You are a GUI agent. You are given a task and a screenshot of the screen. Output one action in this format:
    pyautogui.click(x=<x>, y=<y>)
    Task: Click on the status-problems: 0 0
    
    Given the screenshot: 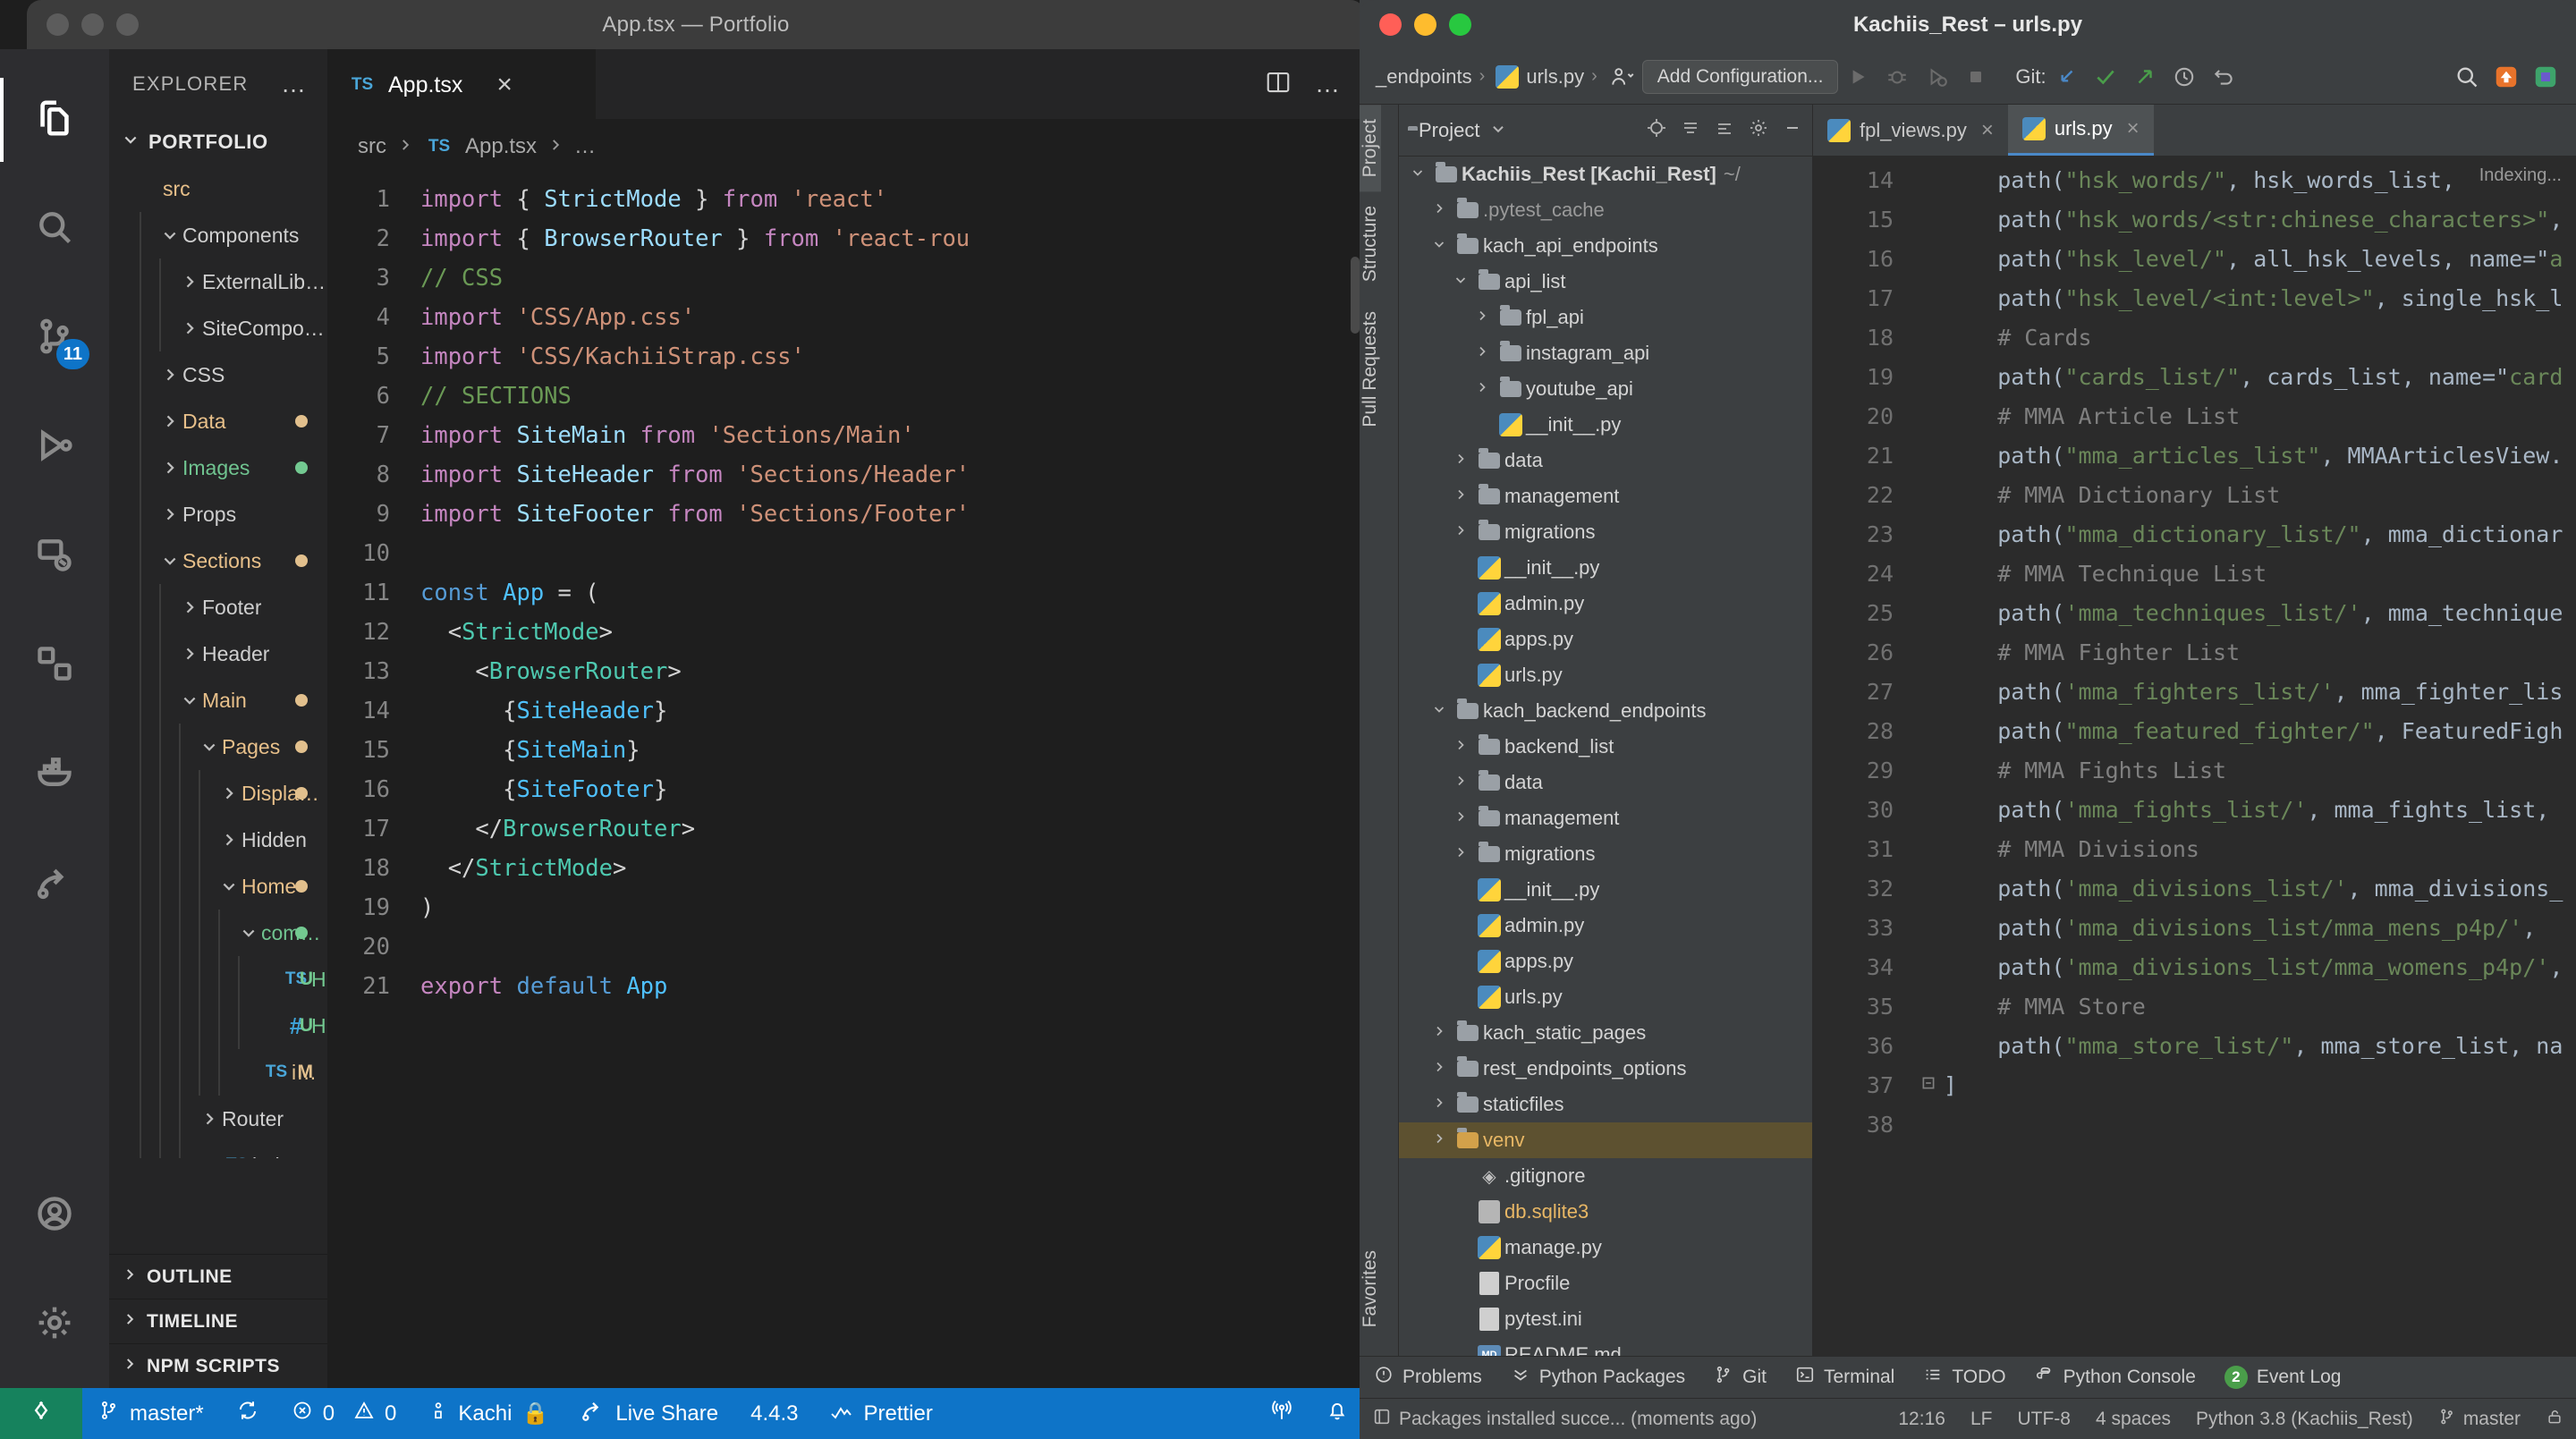 What is the action you would take?
    pyautogui.click(x=344, y=1414)
    